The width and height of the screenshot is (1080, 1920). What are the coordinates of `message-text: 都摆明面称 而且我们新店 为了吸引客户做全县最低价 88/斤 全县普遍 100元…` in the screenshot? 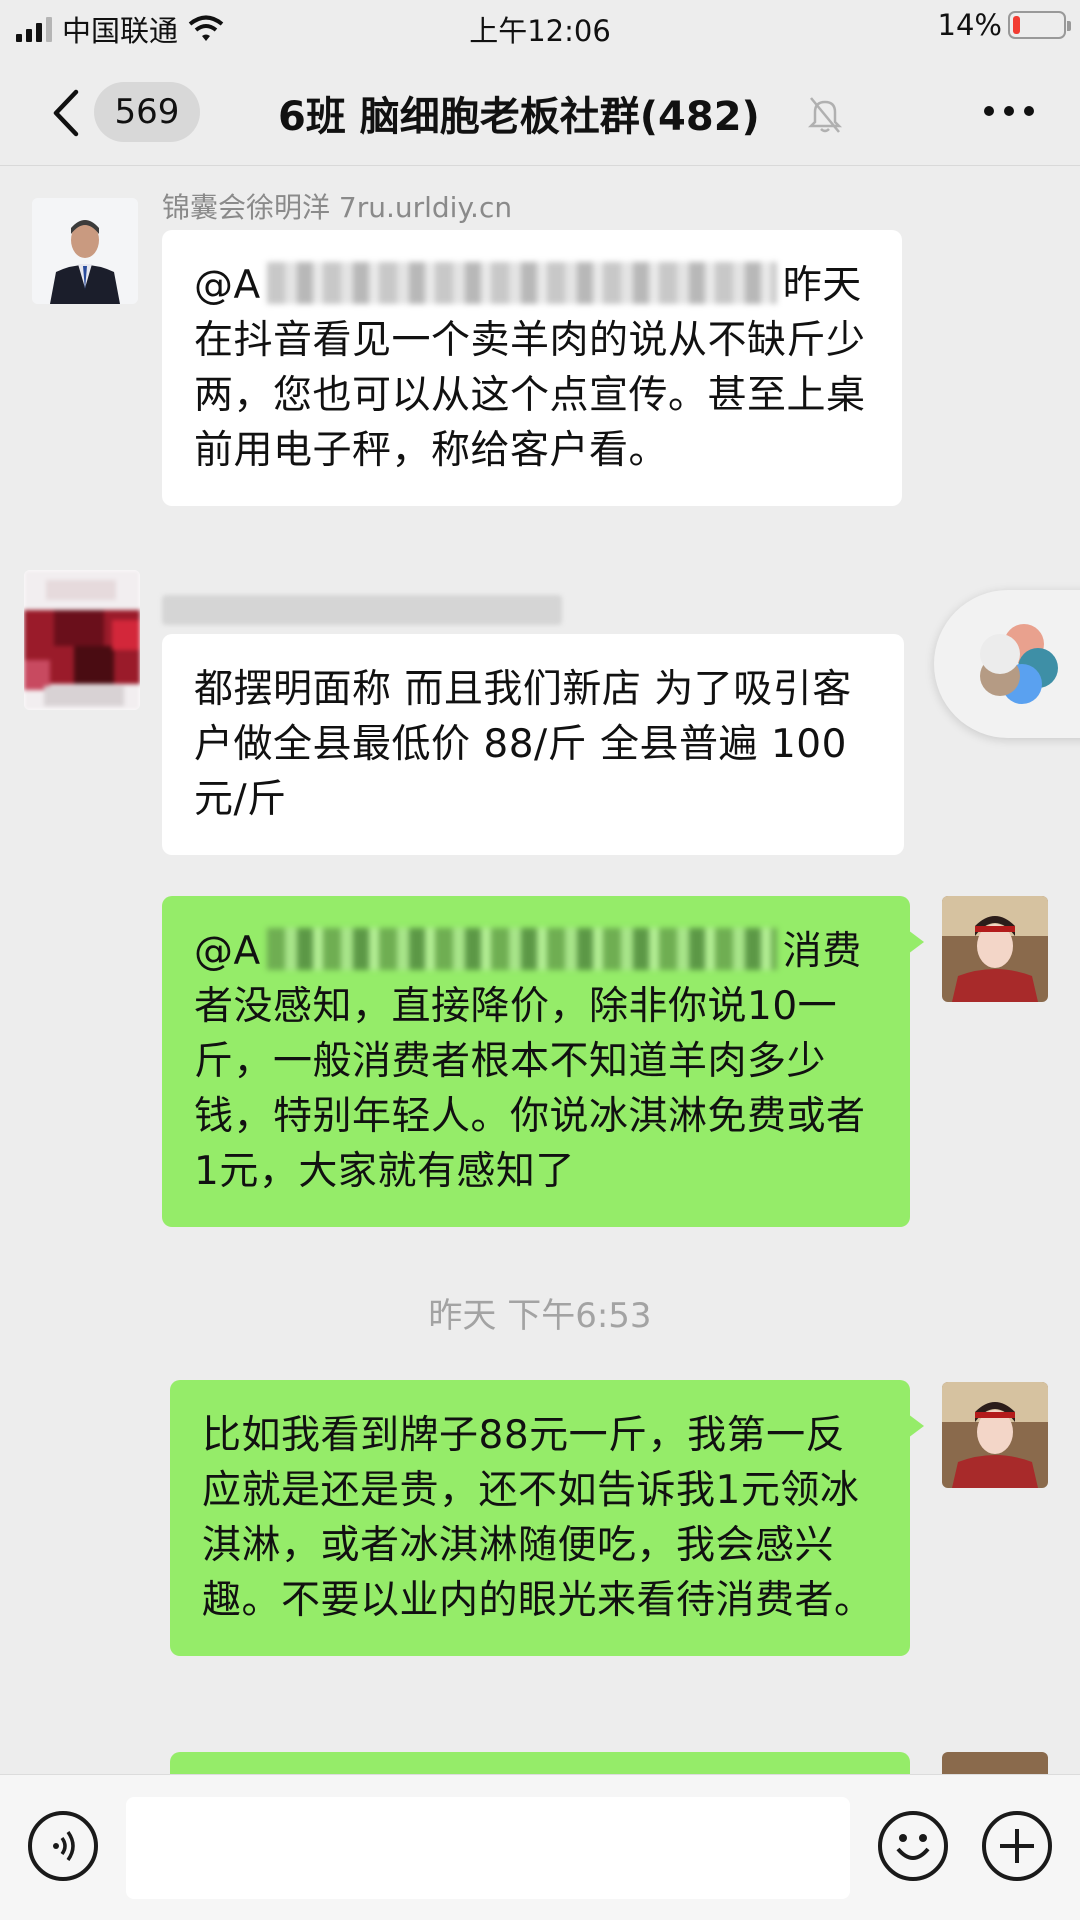 It's located at (523, 744).